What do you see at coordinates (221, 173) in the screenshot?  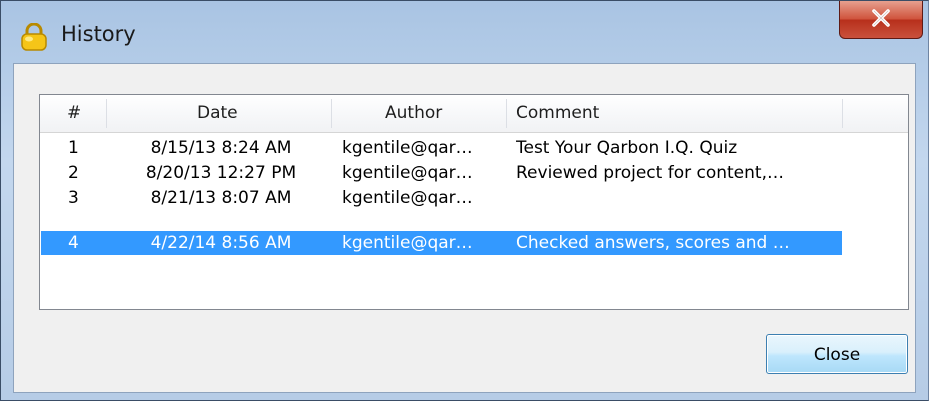 I see `row-date: 8/20/13 12:27 PM` at bounding box center [221, 173].